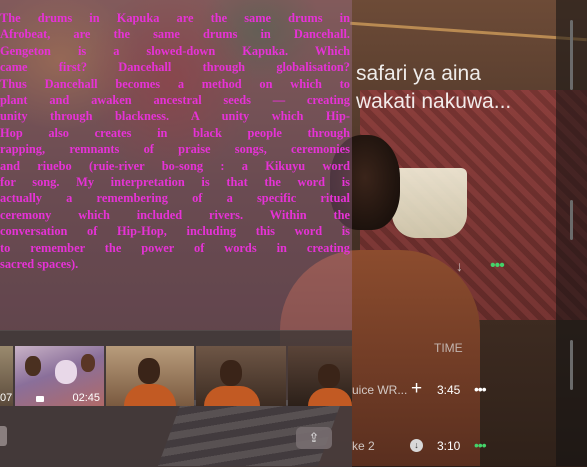 The width and height of the screenshot is (587, 467). I want to click on photos-footer: ⇪, so click(176, 434).